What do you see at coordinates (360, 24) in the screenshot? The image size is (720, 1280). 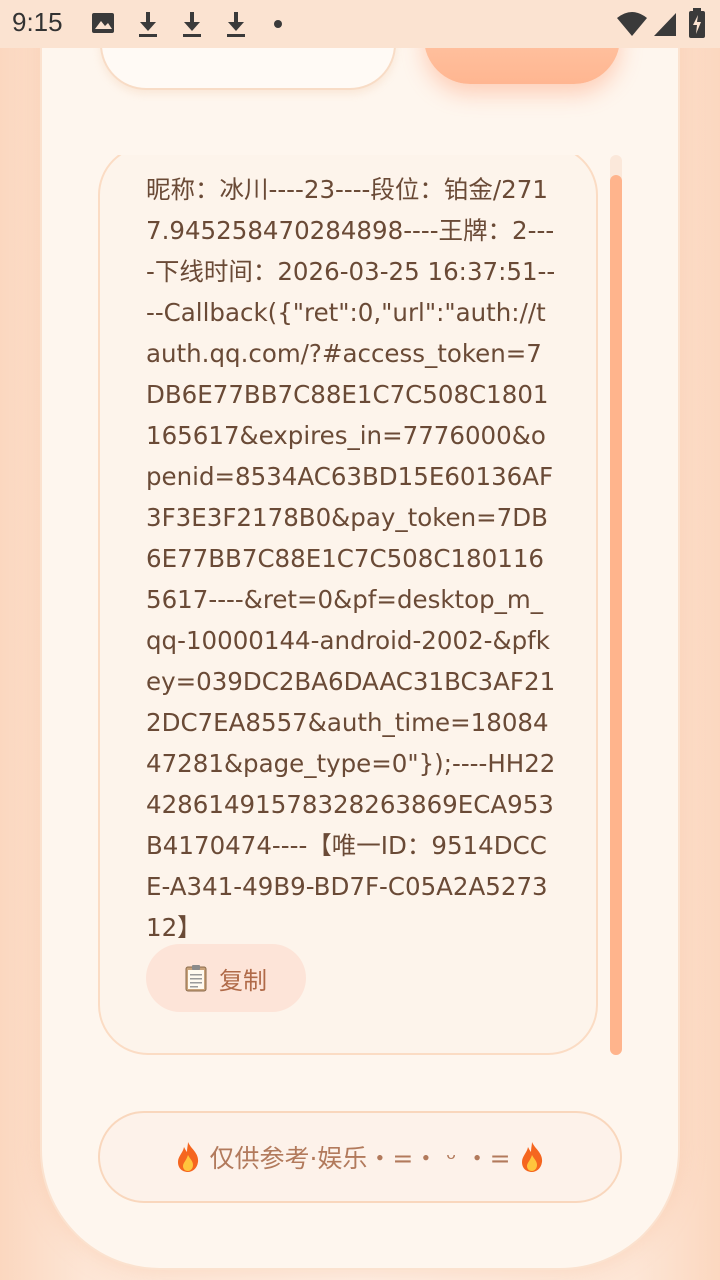 I see `status-bar: 9:15` at bounding box center [360, 24].